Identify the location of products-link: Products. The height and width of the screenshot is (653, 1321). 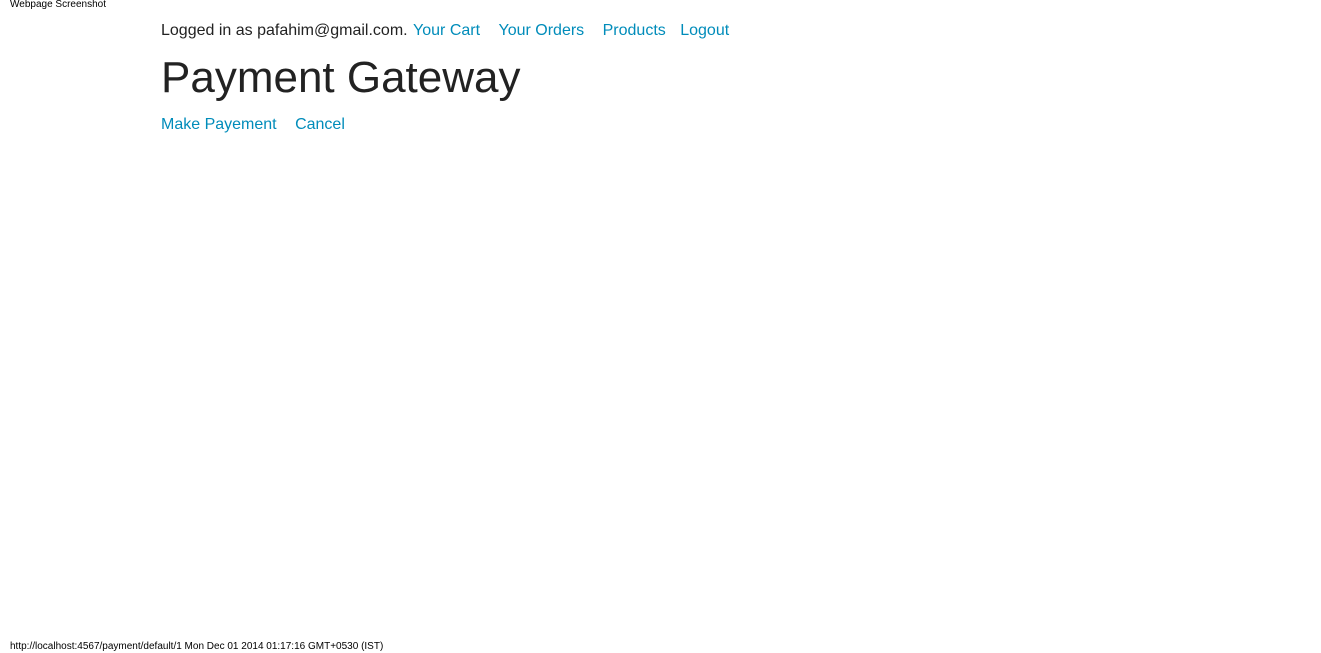
(634, 30).